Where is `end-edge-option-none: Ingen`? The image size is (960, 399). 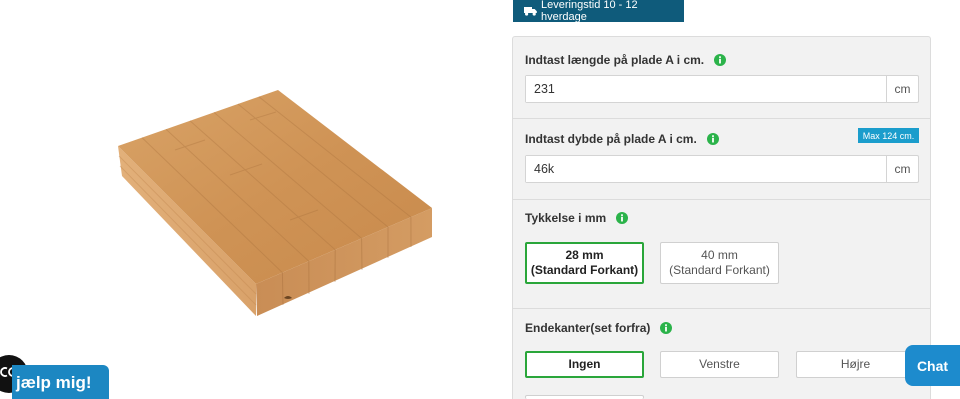 end-edge-option-none: Ingen is located at coordinates (584, 364).